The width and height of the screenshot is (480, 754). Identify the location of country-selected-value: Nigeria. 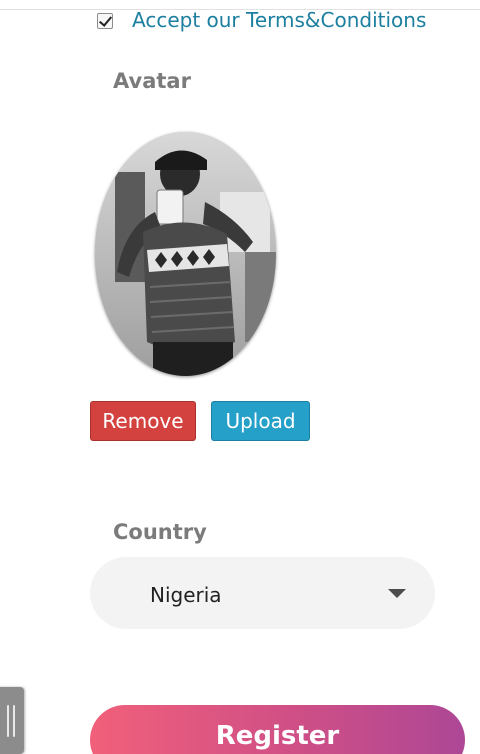
(186, 595).